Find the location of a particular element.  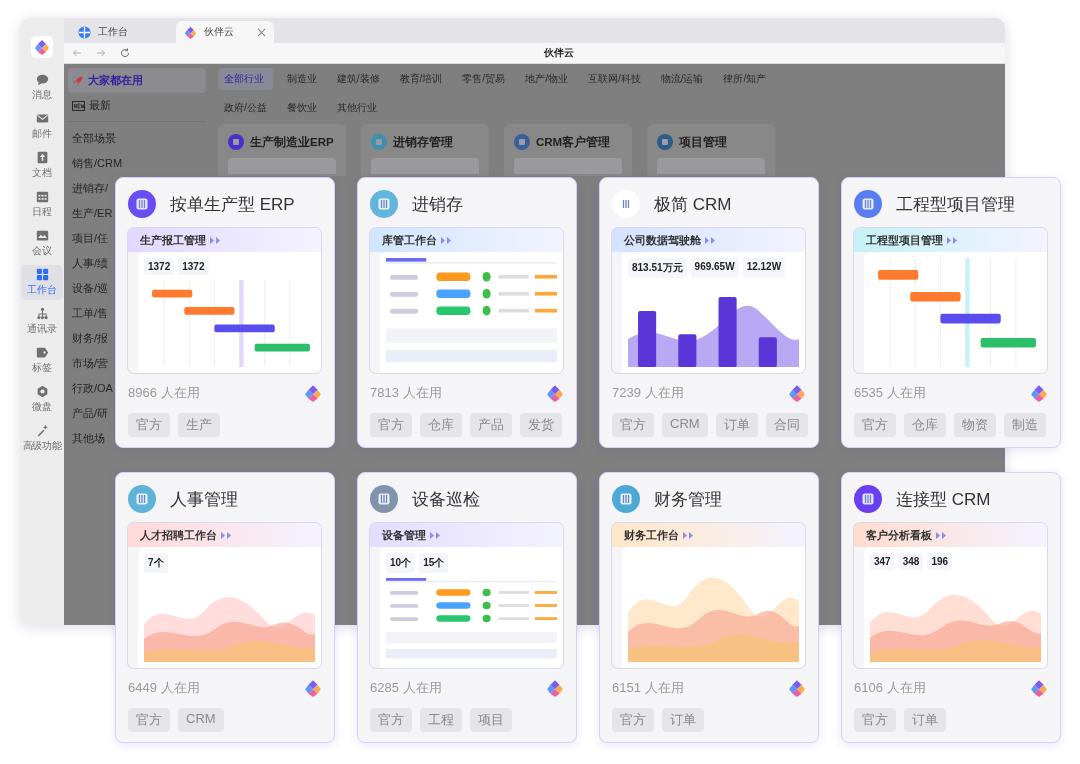

stat-value: 1372 is located at coordinates (159, 266).